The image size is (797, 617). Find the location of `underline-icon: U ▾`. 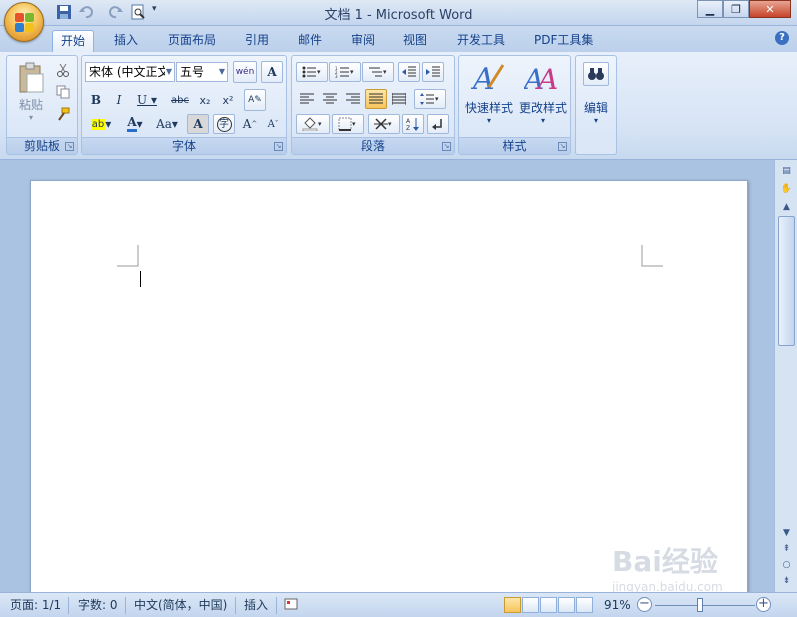

underline-icon: U ▾ is located at coordinates (147, 100).